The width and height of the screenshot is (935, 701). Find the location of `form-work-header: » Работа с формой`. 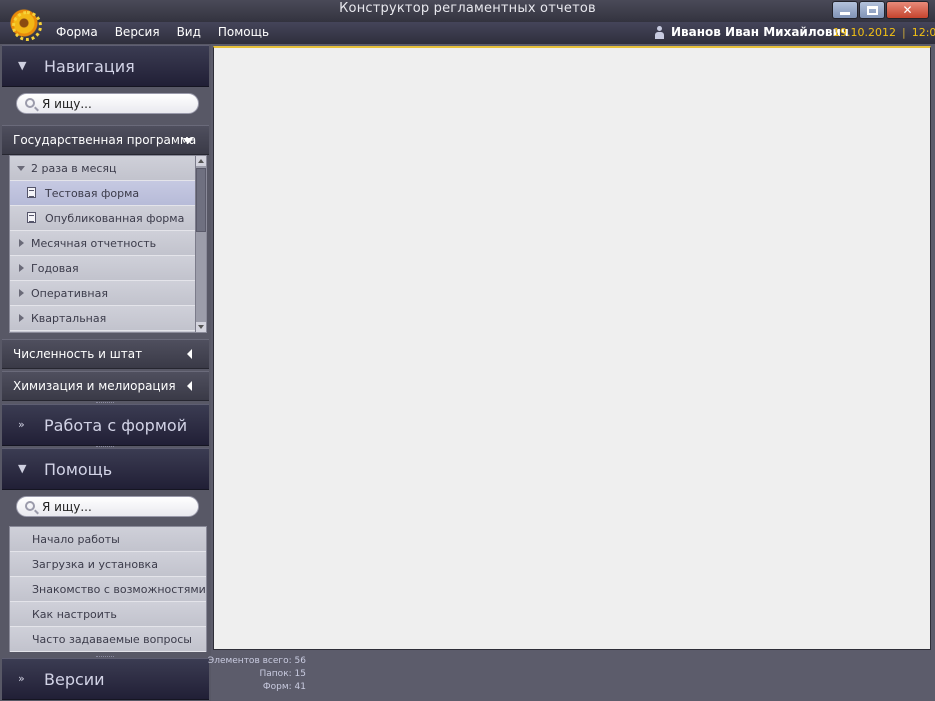

form-work-header: » Работа с формой is located at coordinates (105, 425).